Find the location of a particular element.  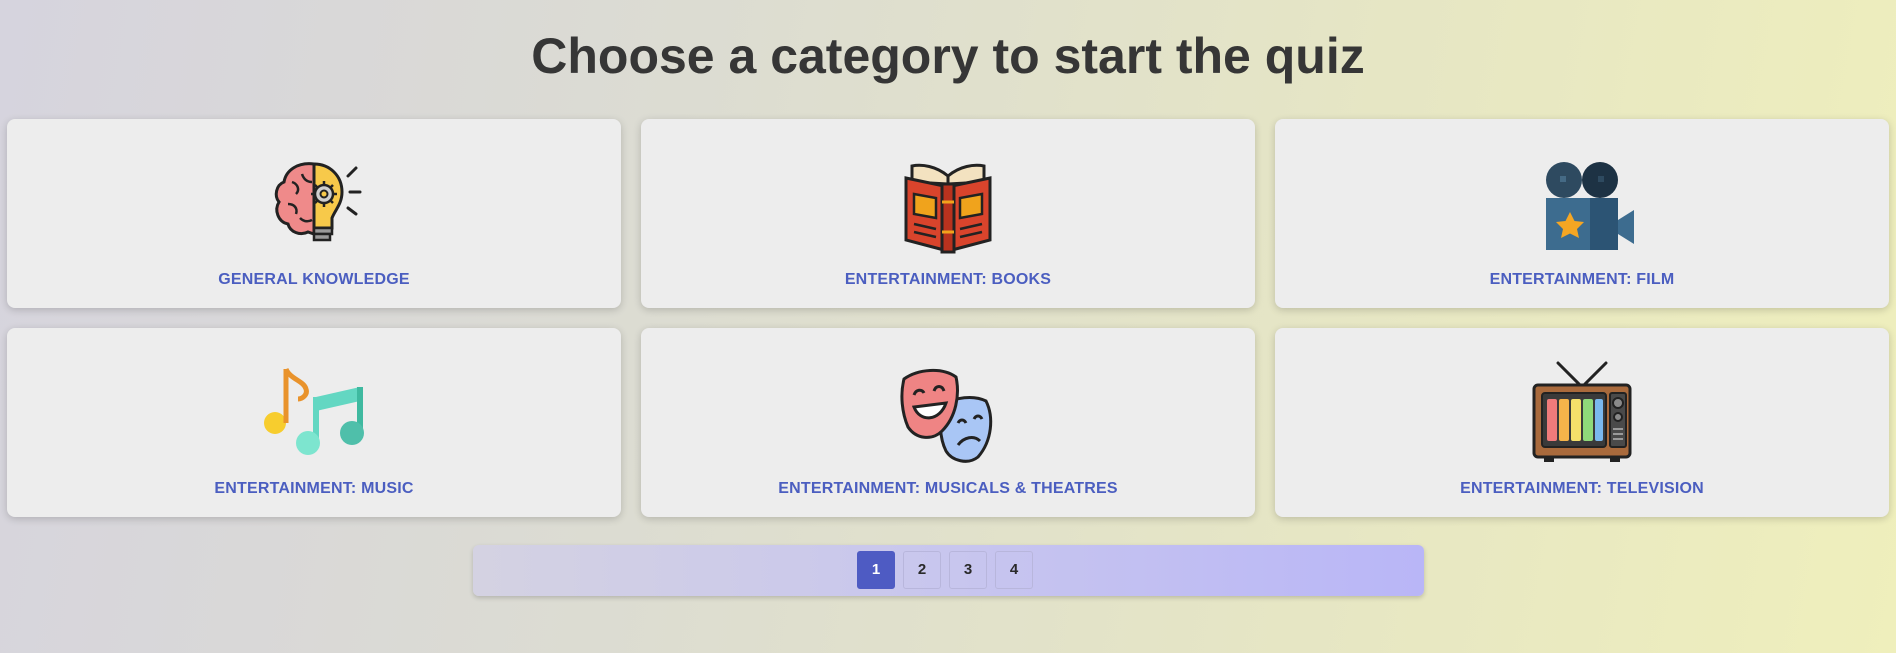

brain-lightbulb-icon is located at coordinates (314, 204).